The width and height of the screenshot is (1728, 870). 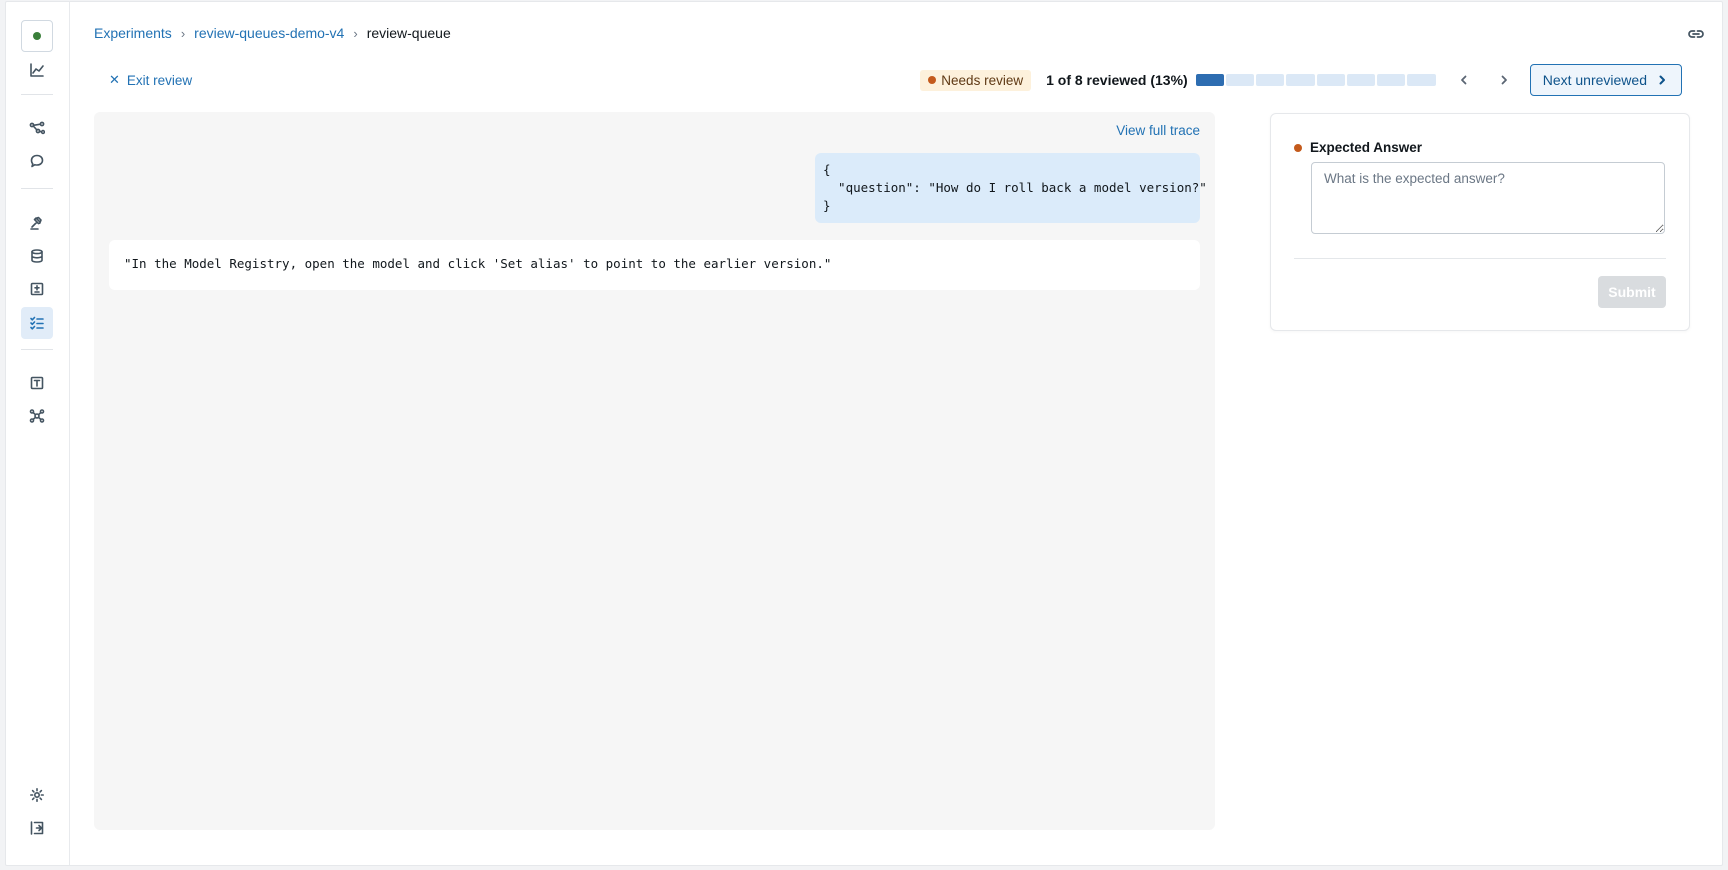 I want to click on chevron-left-icon, so click(x=1463, y=80).